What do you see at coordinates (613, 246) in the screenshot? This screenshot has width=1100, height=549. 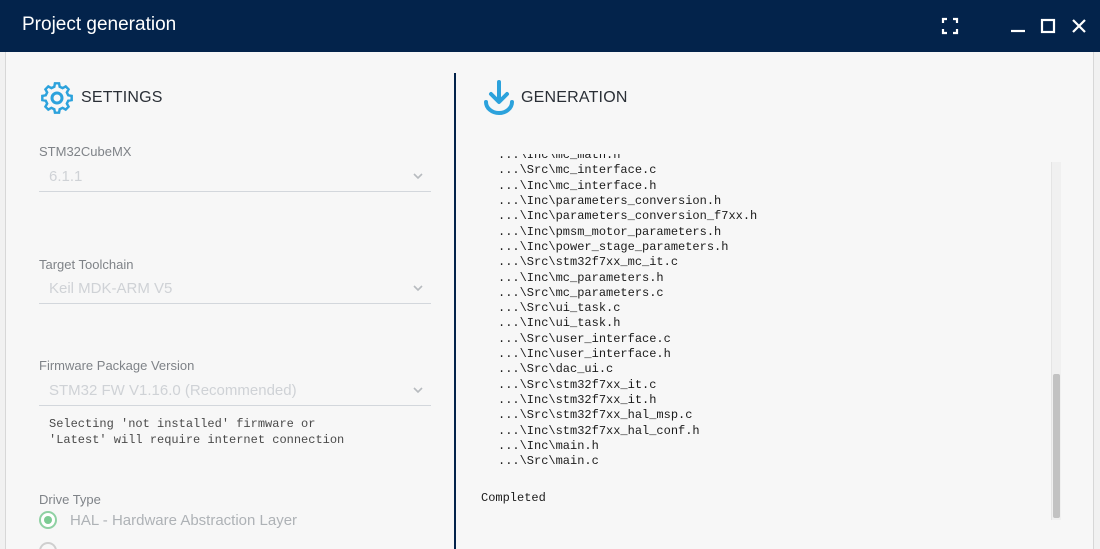 I see `log-line: ...\Inc\power_stage_parameters.h` at bounding box center [613, 246].